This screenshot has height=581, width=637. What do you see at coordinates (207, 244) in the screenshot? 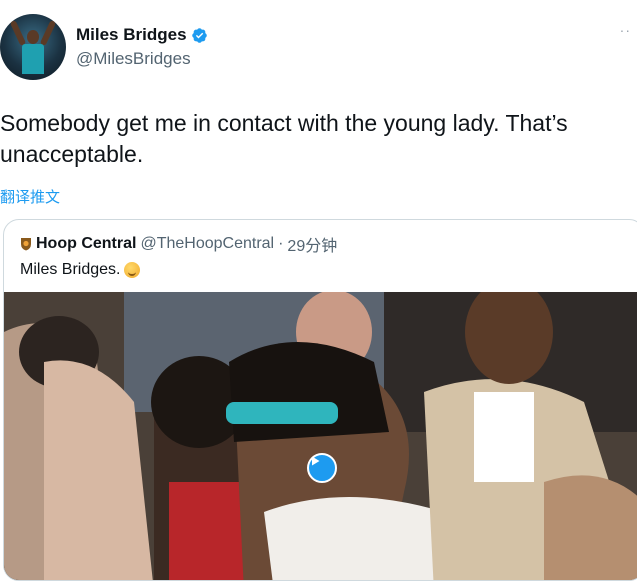
I see `quoted-handle: @TheHoopCentral` at bounding box center [207, 244].